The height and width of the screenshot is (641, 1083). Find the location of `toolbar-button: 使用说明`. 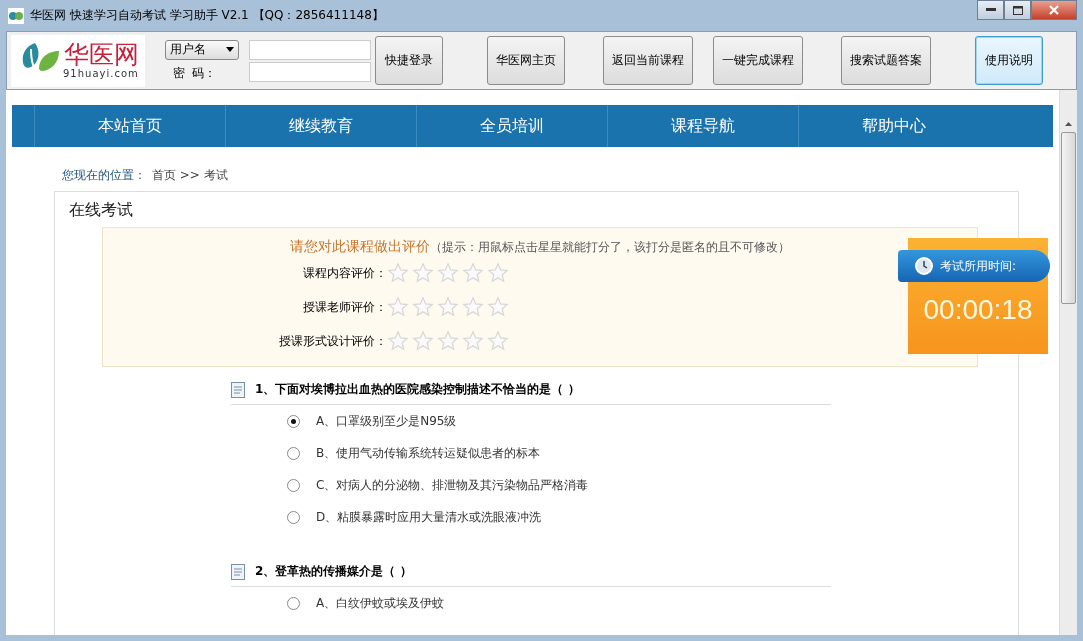

toolbar-button: 使用说明 is located at coordinates (1008, 60).